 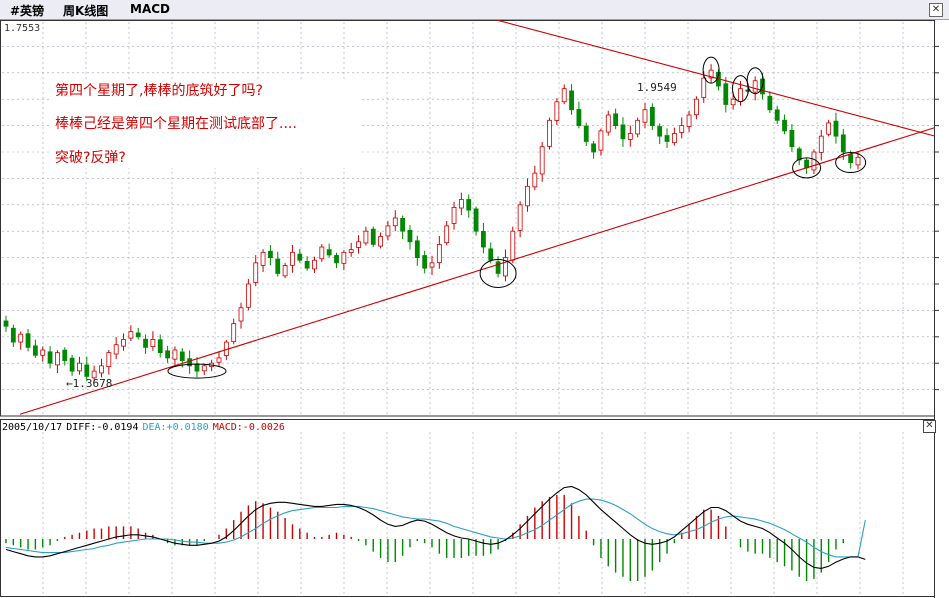 I want to click on low-price-label: ←1.3678, so click(x=89, y=383).